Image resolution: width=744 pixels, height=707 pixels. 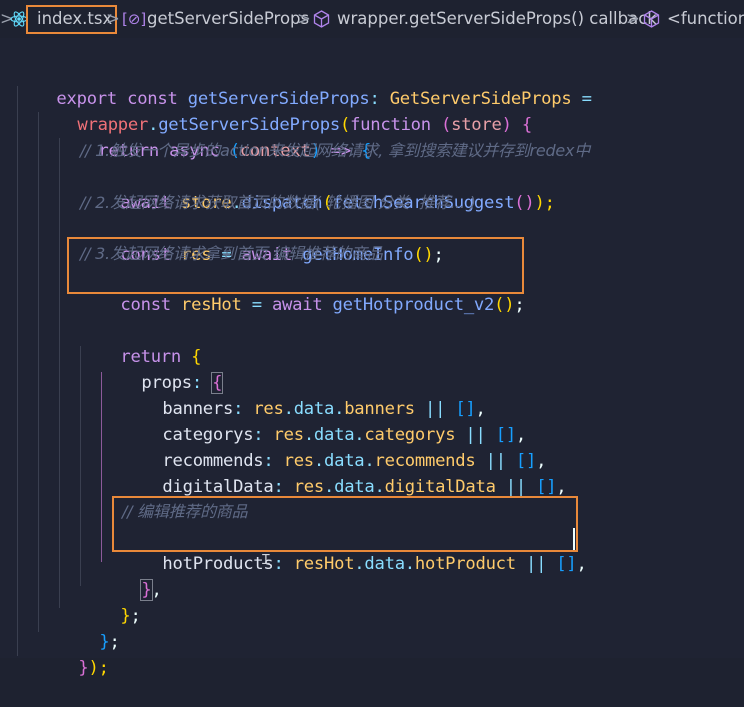 I want to click on code-line-banners: banners: res.data.banners || [],, so click(x=324, y=409).